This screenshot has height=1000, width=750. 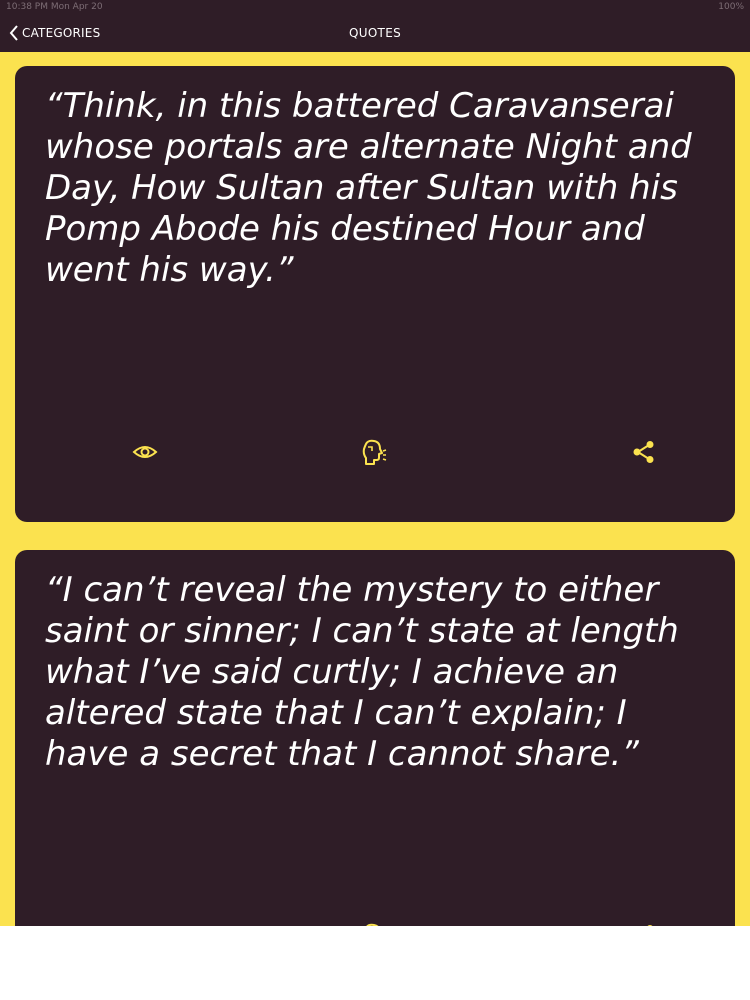 I want to click on back-button: CATEGORIES, so click(x=54, y=33).